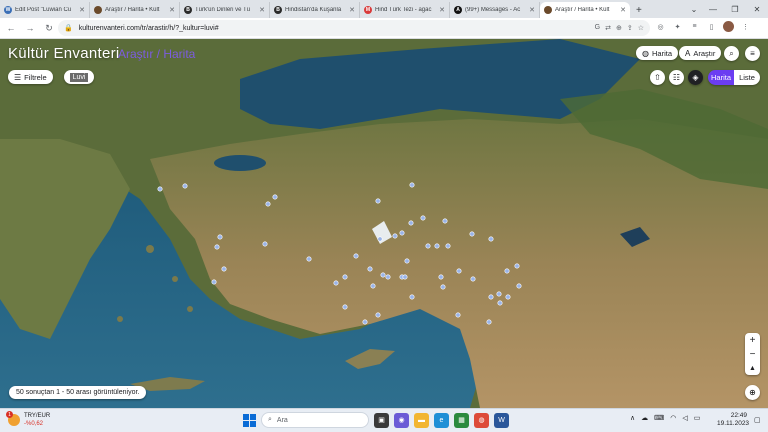 The height and width of the screenshot is (432, 768). I want to click on maximize-icon: ❐, so click(735, 9).